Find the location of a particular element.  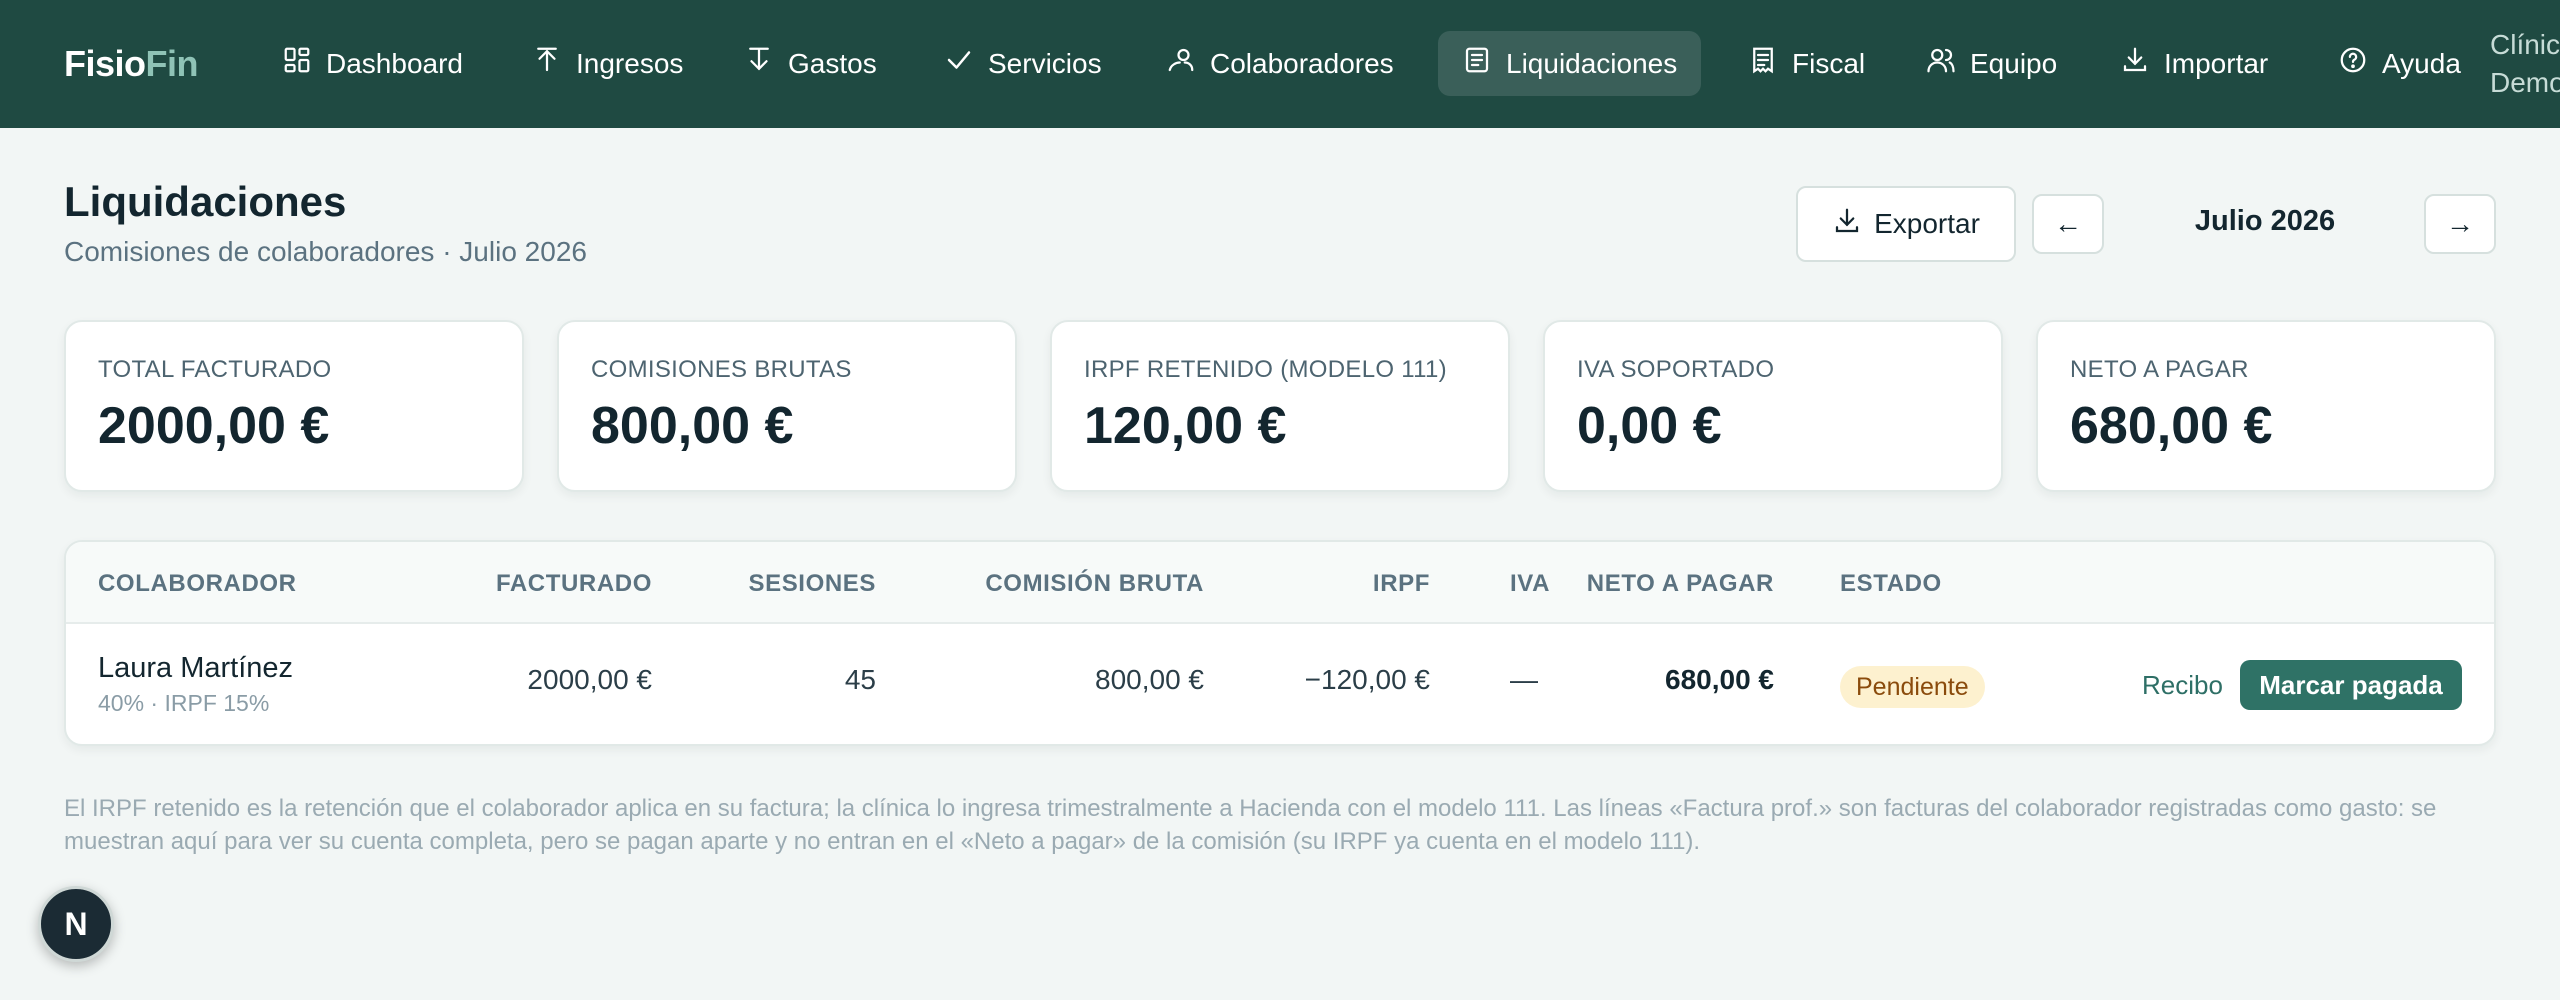

receipt-icon is located at coordinates (1763, 63).